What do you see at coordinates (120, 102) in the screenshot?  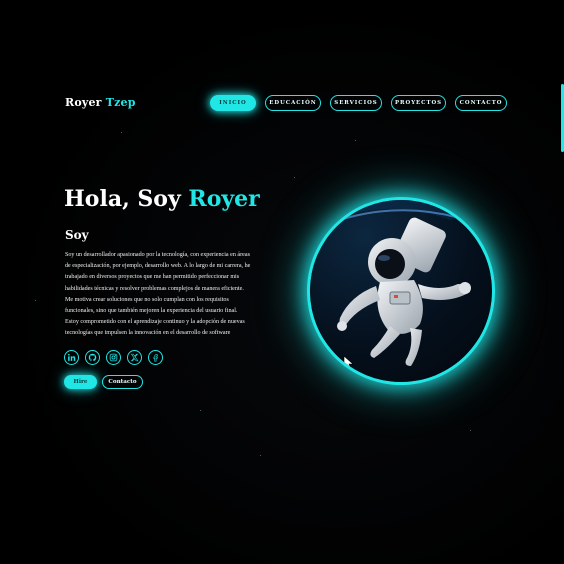 I see `logo-accent: Tzep` at bounding box center [120, 102].